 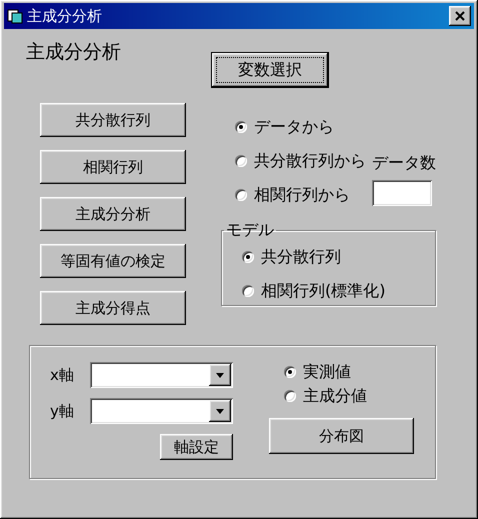 I want to click on action-button: 主成分分析, so click(x=113, y=214).